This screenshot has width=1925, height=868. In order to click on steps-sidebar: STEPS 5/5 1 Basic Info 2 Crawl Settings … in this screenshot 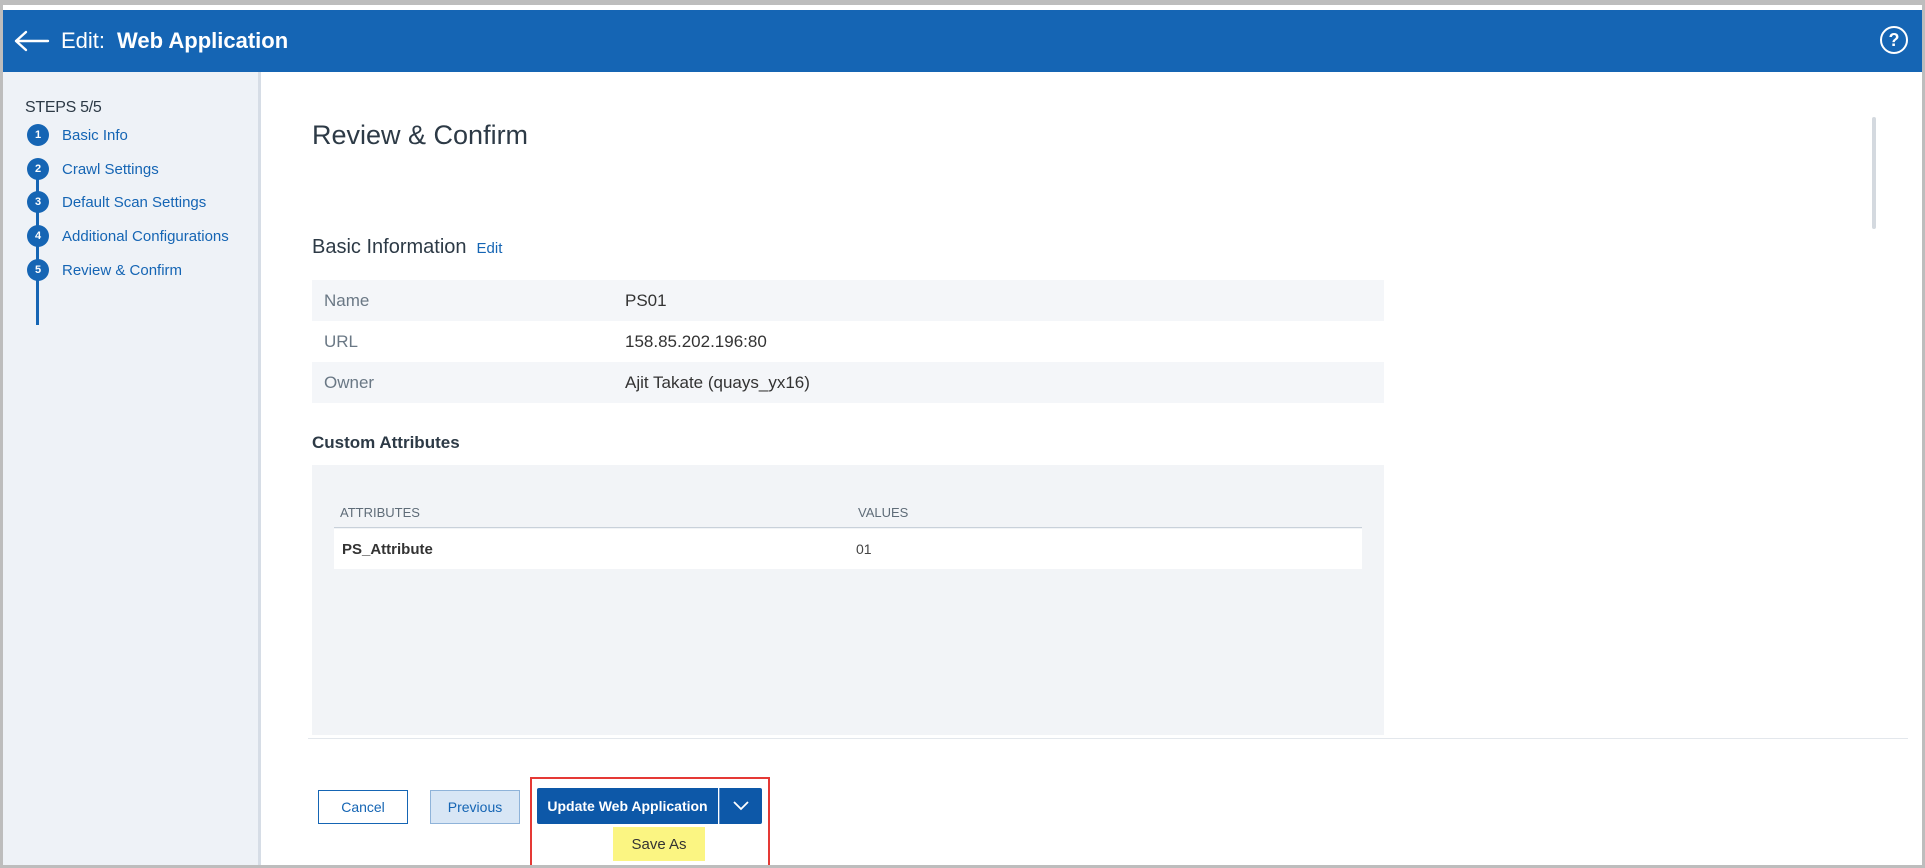, I will do `click(132, 468)`.